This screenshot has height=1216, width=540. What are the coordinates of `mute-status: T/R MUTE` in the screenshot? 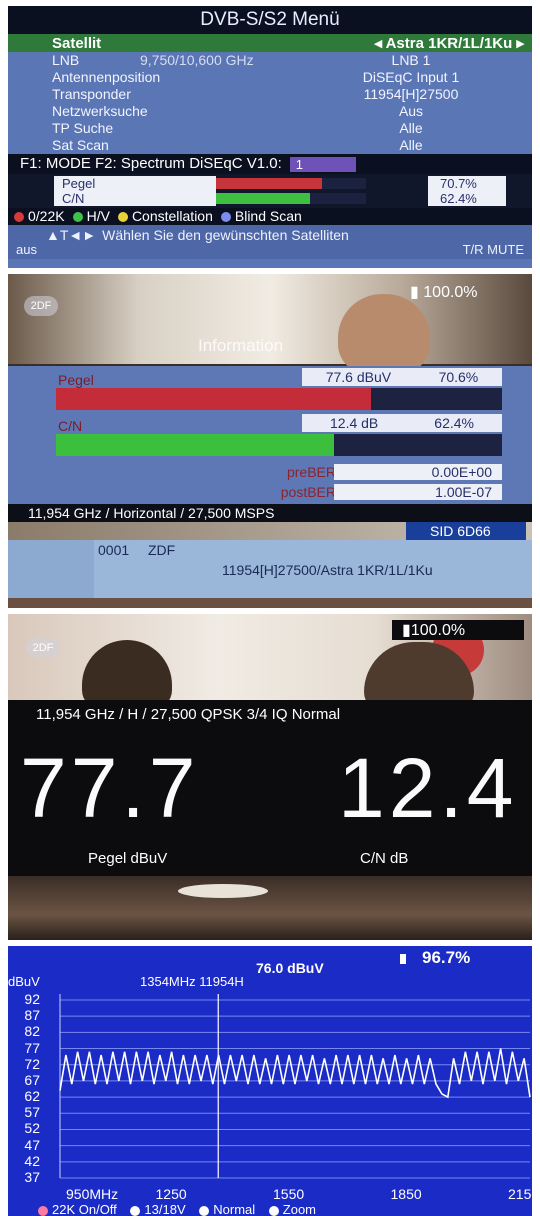 It's located at (493, 249).